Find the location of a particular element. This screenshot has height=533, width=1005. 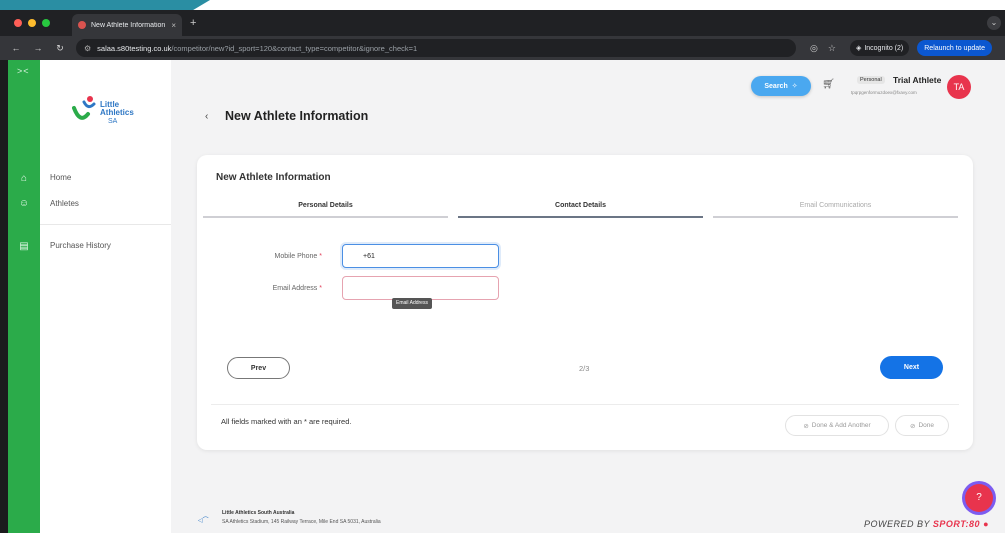

sidebar-divider is located at coordinates (105, 224).